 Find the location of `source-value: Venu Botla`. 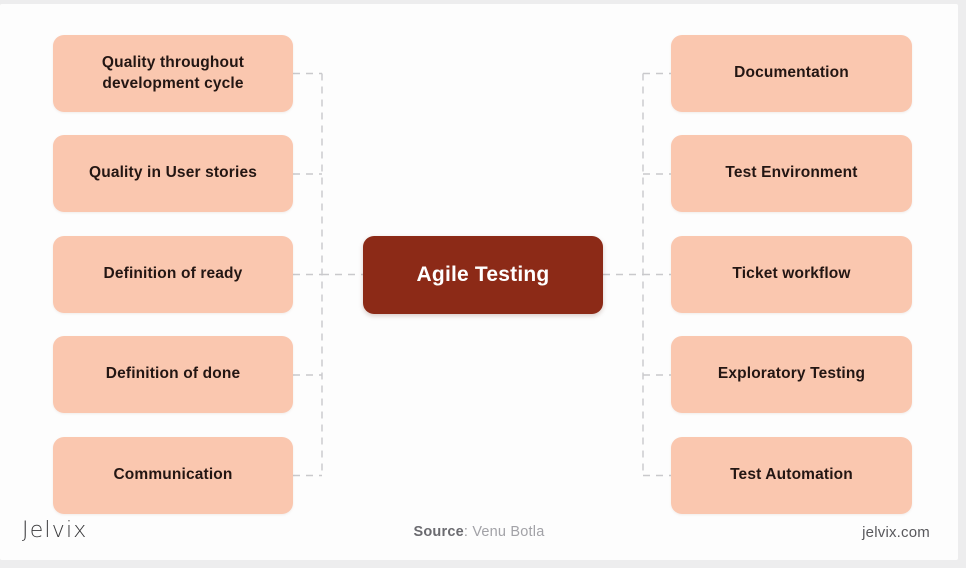

source-value: Venu Botla is located at coordinates (508, 532).